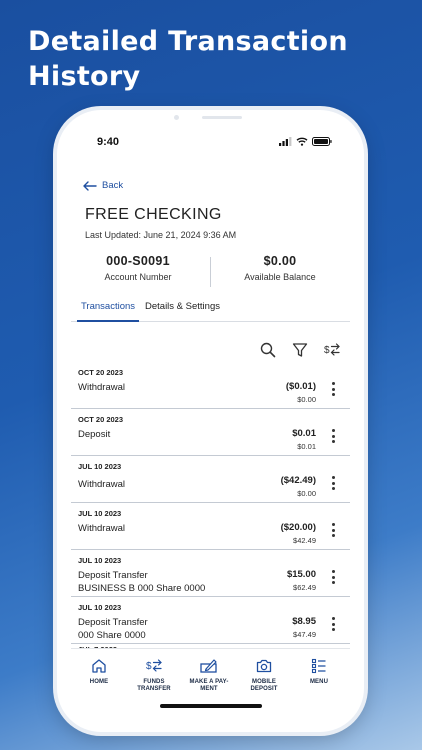 This screenshot has height=750, width=422. I want to click on home-indicator, so click(211, 706).